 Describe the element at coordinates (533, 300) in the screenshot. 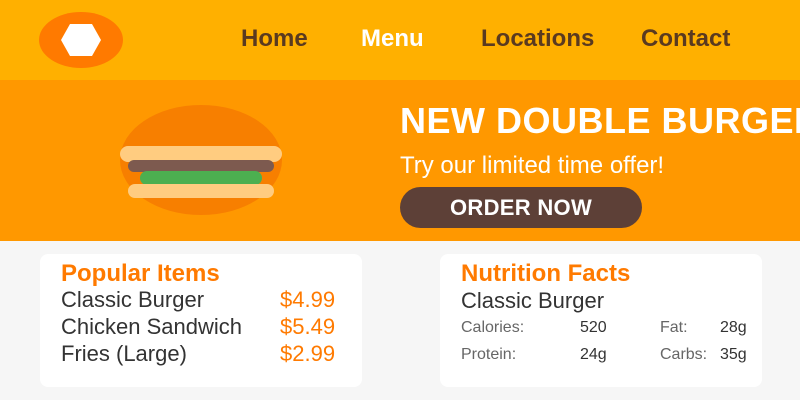

I see `nutrition-item-name: Classic Burger` at that location.